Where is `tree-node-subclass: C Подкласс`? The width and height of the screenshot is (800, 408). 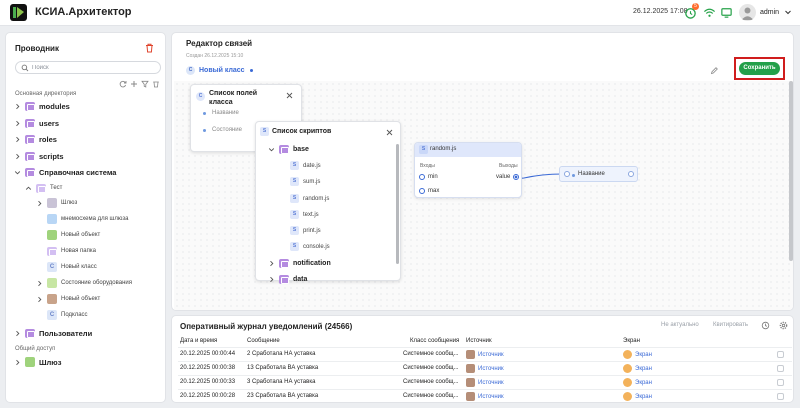 tree-node-subclass: C Подкласс is located at coordinates (67, 315).